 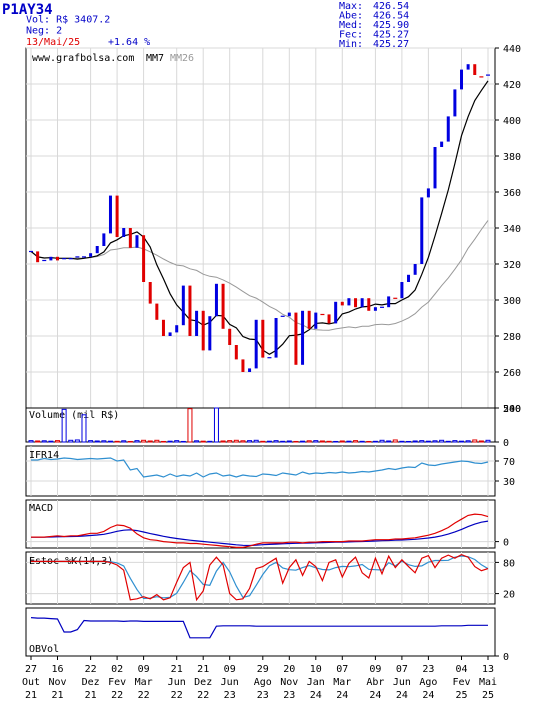 I want to click on x-tick-day: 04, so click(x=461, y=669).